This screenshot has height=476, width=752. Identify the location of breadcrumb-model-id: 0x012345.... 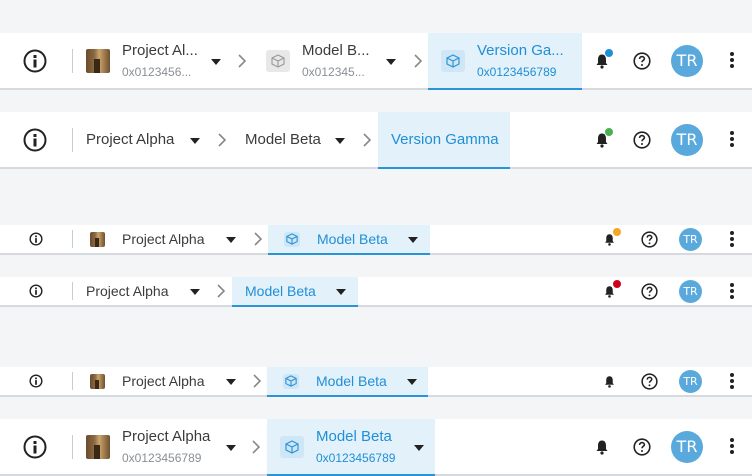
(333, 72).